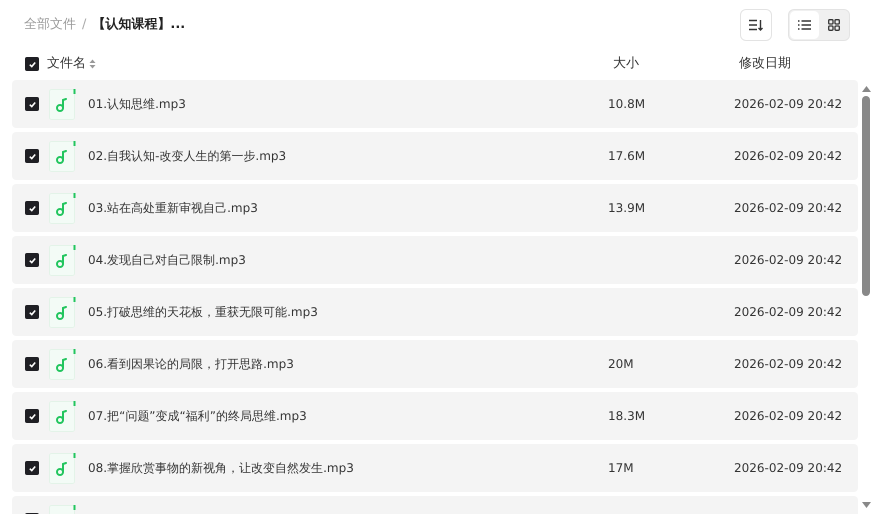 The image size is (874, 514). Describe the element at coordinates (187, 156) in the screenshot. I see `file-name: 02.自我认知-改变人生的第一步.mp3` at that location.